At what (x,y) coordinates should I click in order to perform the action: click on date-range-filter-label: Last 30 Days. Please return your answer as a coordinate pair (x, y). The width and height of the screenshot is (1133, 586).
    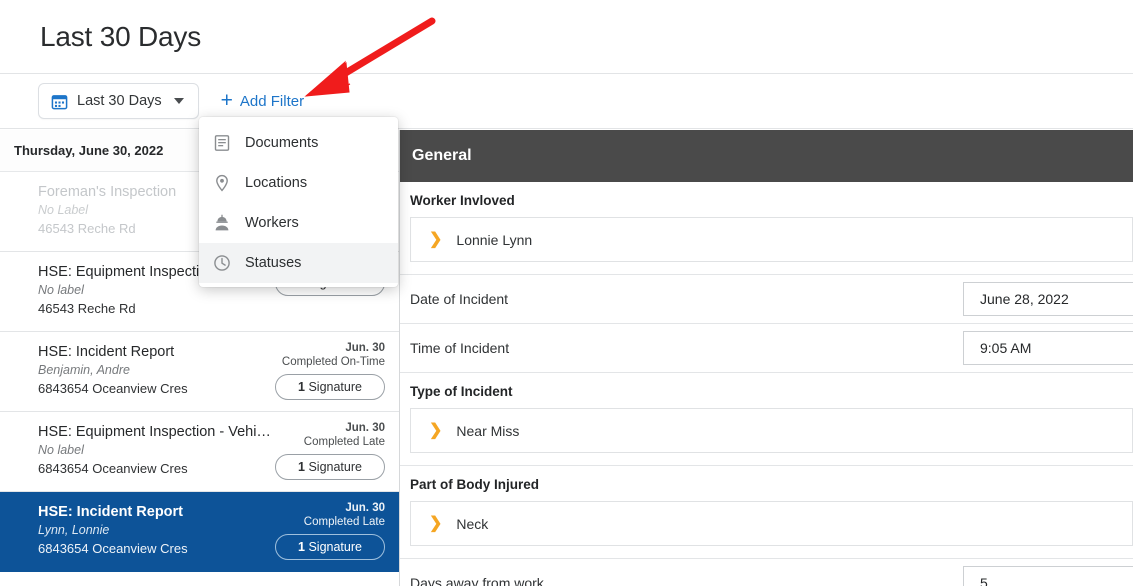
    Looking at the image, I should click on (119, 101).